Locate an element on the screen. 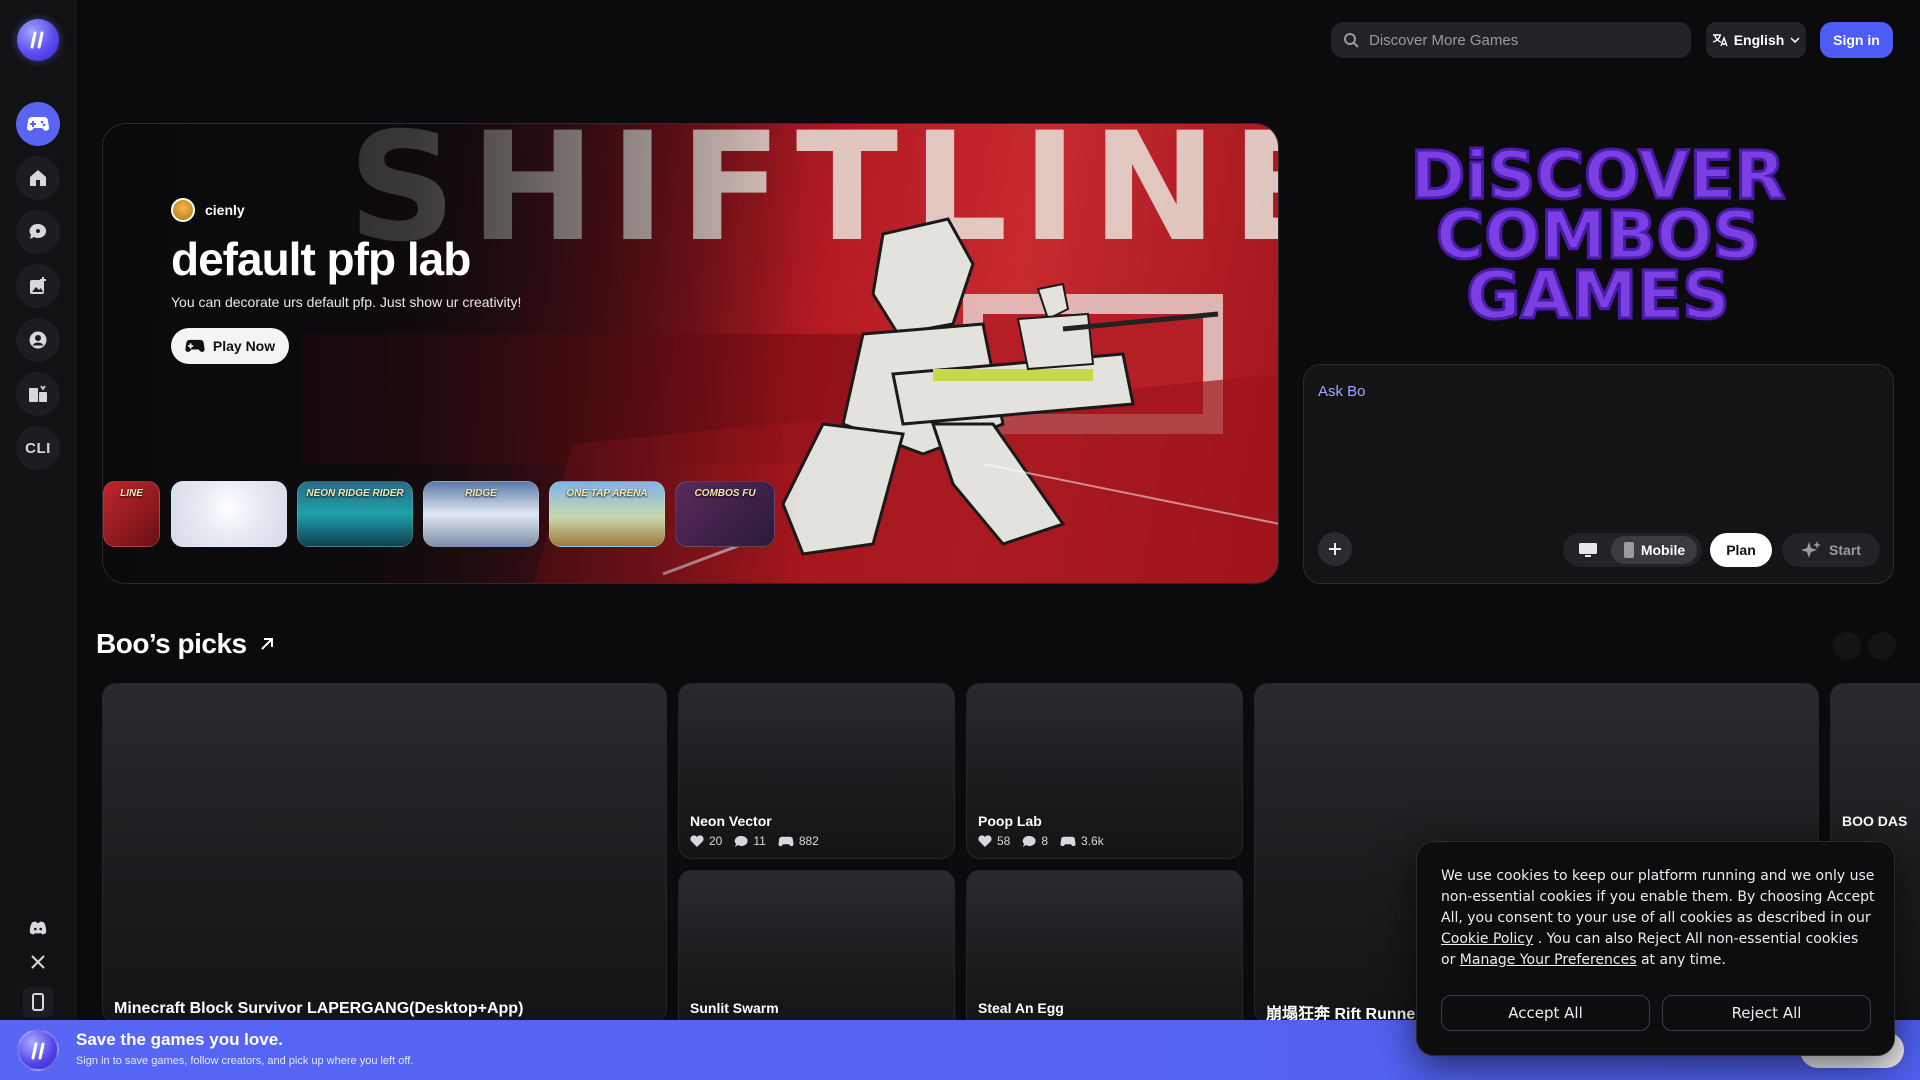 The height and width of the screenshot is (1080, 1920). banner-logo is located at coordinates (38, 1050).